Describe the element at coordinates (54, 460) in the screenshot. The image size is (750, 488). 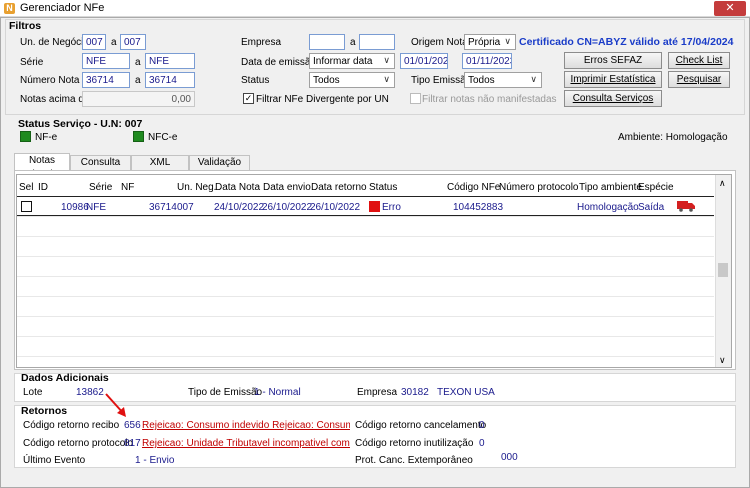
I see `ultimo-evento-label: Último Evento` at that location.